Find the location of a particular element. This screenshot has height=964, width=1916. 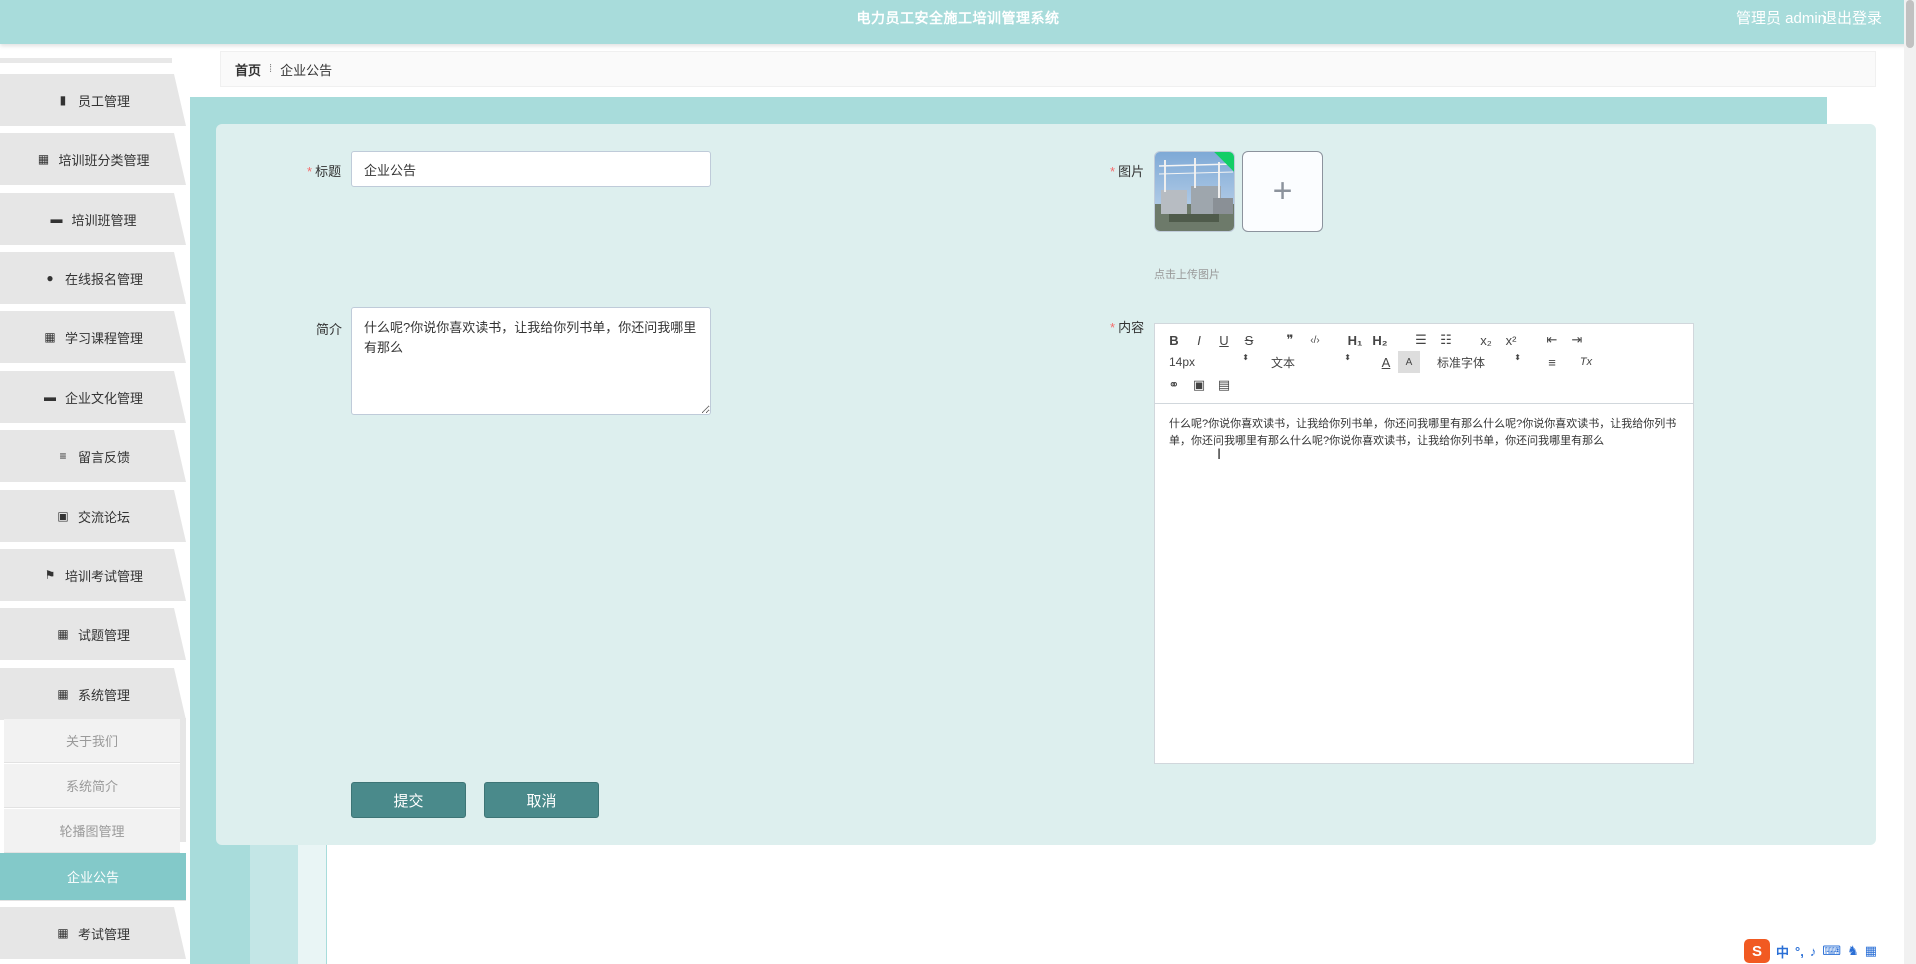

page-scrollbar is located at coordinates (1910, 482).